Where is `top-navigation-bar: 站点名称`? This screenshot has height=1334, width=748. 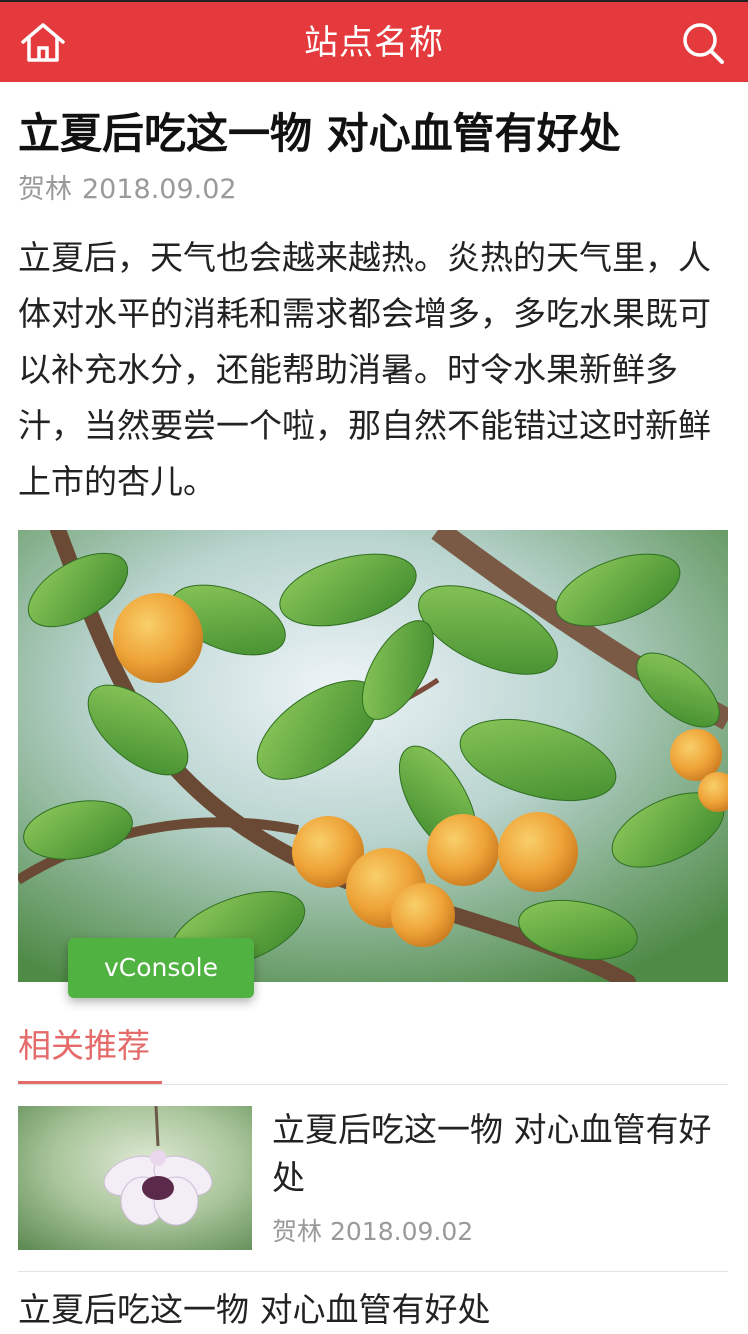
top-navigation-bar: 站点名称 is located at coordinates (374, 41).